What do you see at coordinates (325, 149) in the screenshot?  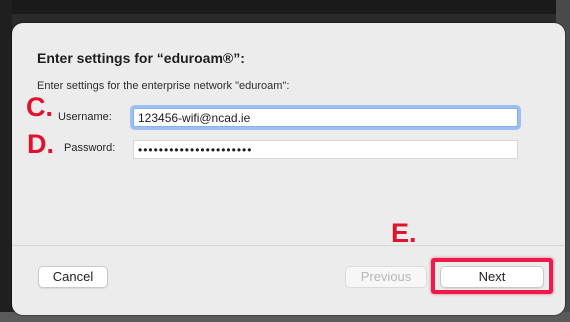 I see `password-field: ••••••••••••••••••••••` at bounding box center [325, 149].